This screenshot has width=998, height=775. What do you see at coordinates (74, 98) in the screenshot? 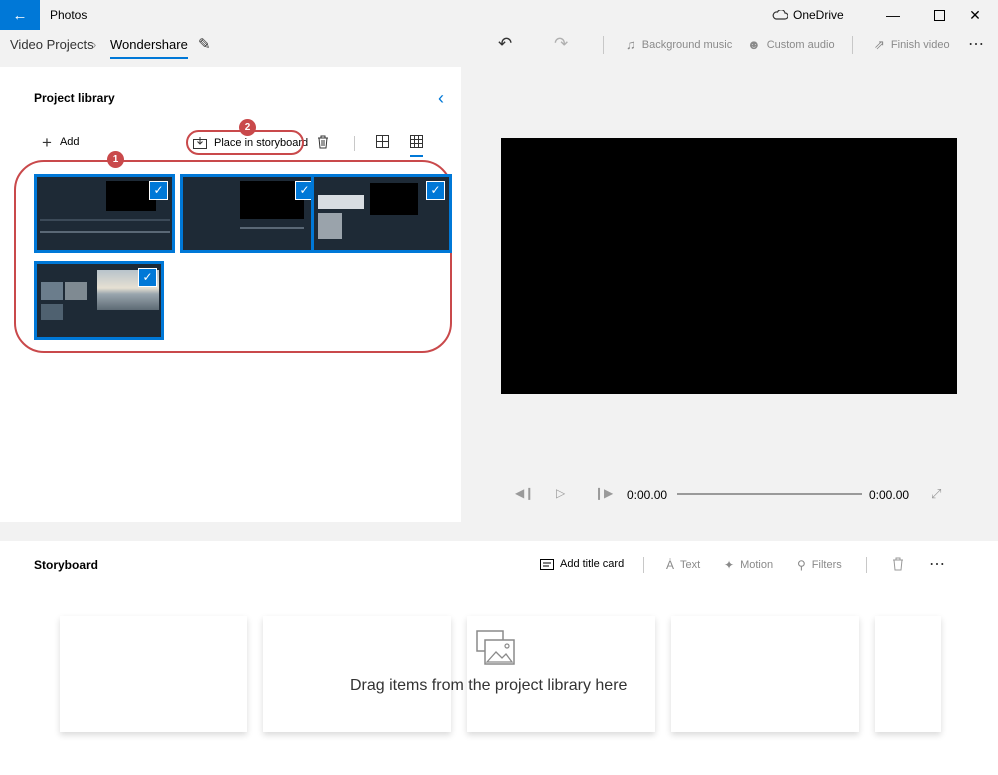
I see `project-library-title: Project library` at bounding box center [74, 98].